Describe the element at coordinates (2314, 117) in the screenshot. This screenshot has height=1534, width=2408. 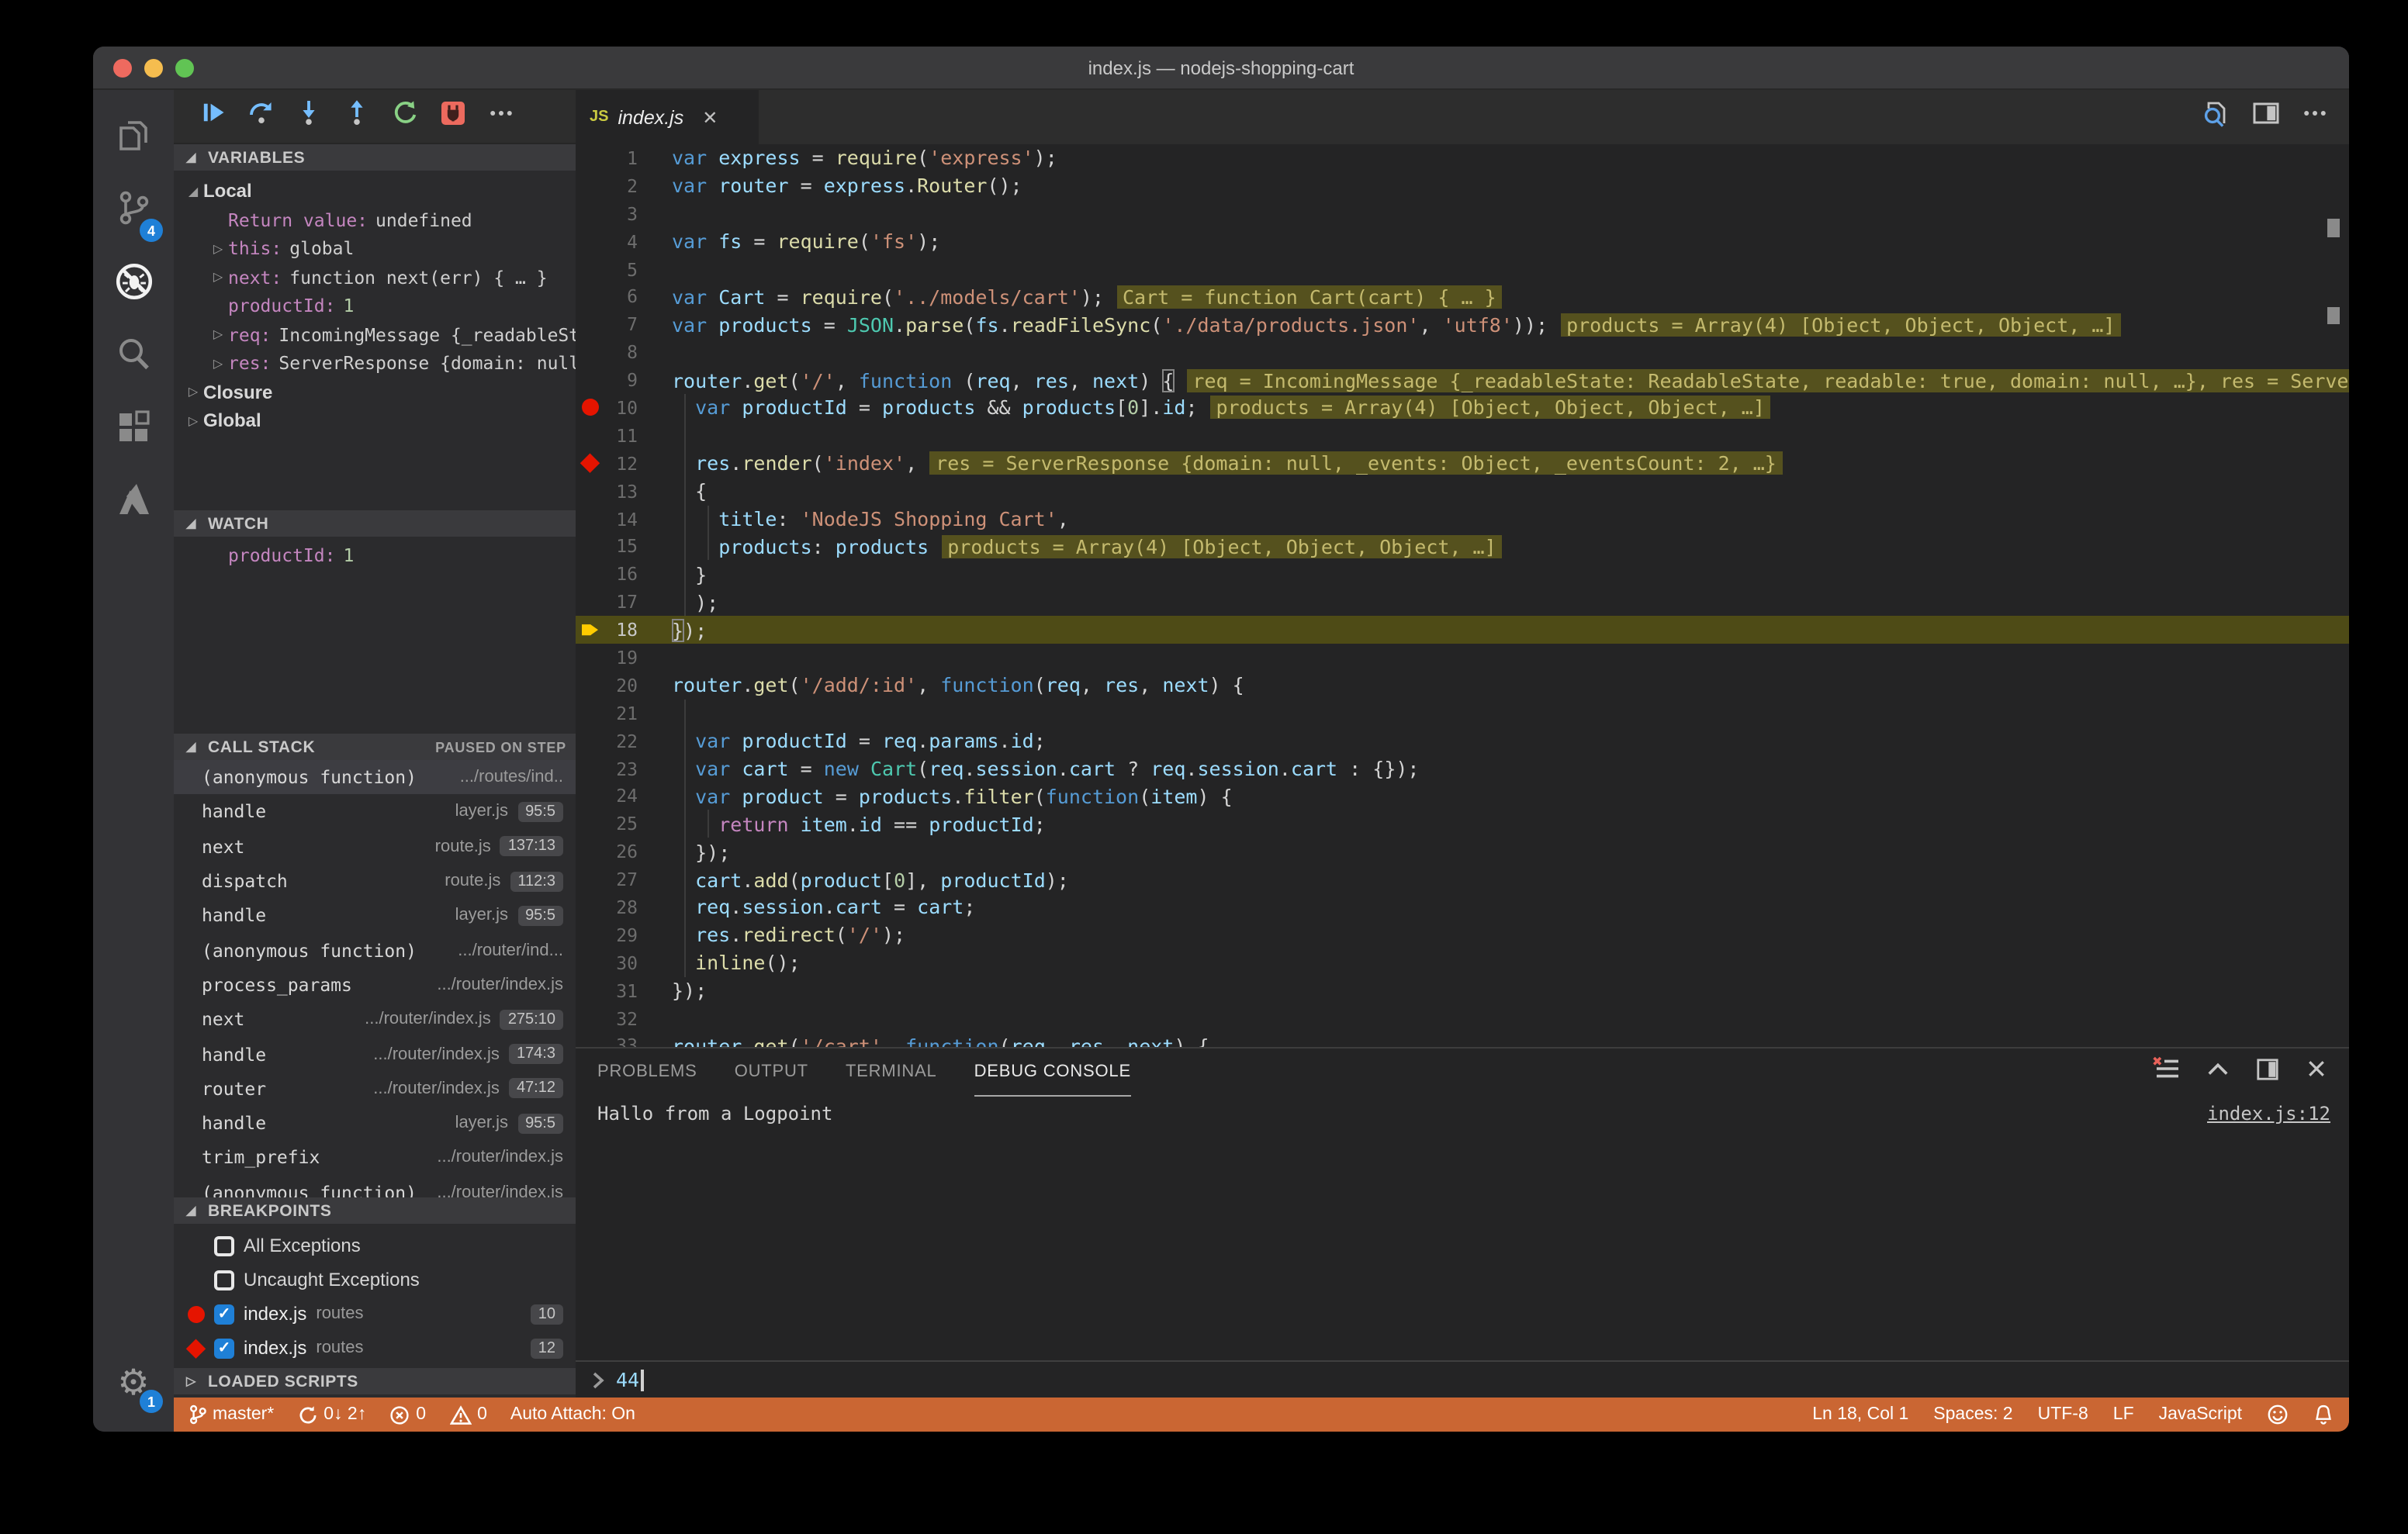
I see `more-button` at that location.